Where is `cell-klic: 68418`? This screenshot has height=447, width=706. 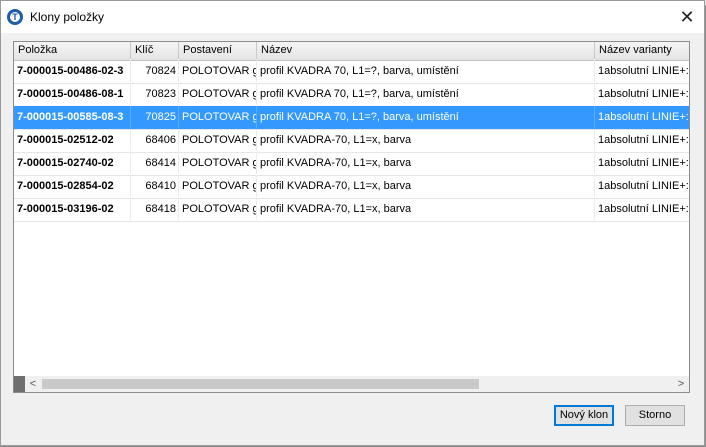
cell-klic: 68418 is located at coordinates (155, 209).